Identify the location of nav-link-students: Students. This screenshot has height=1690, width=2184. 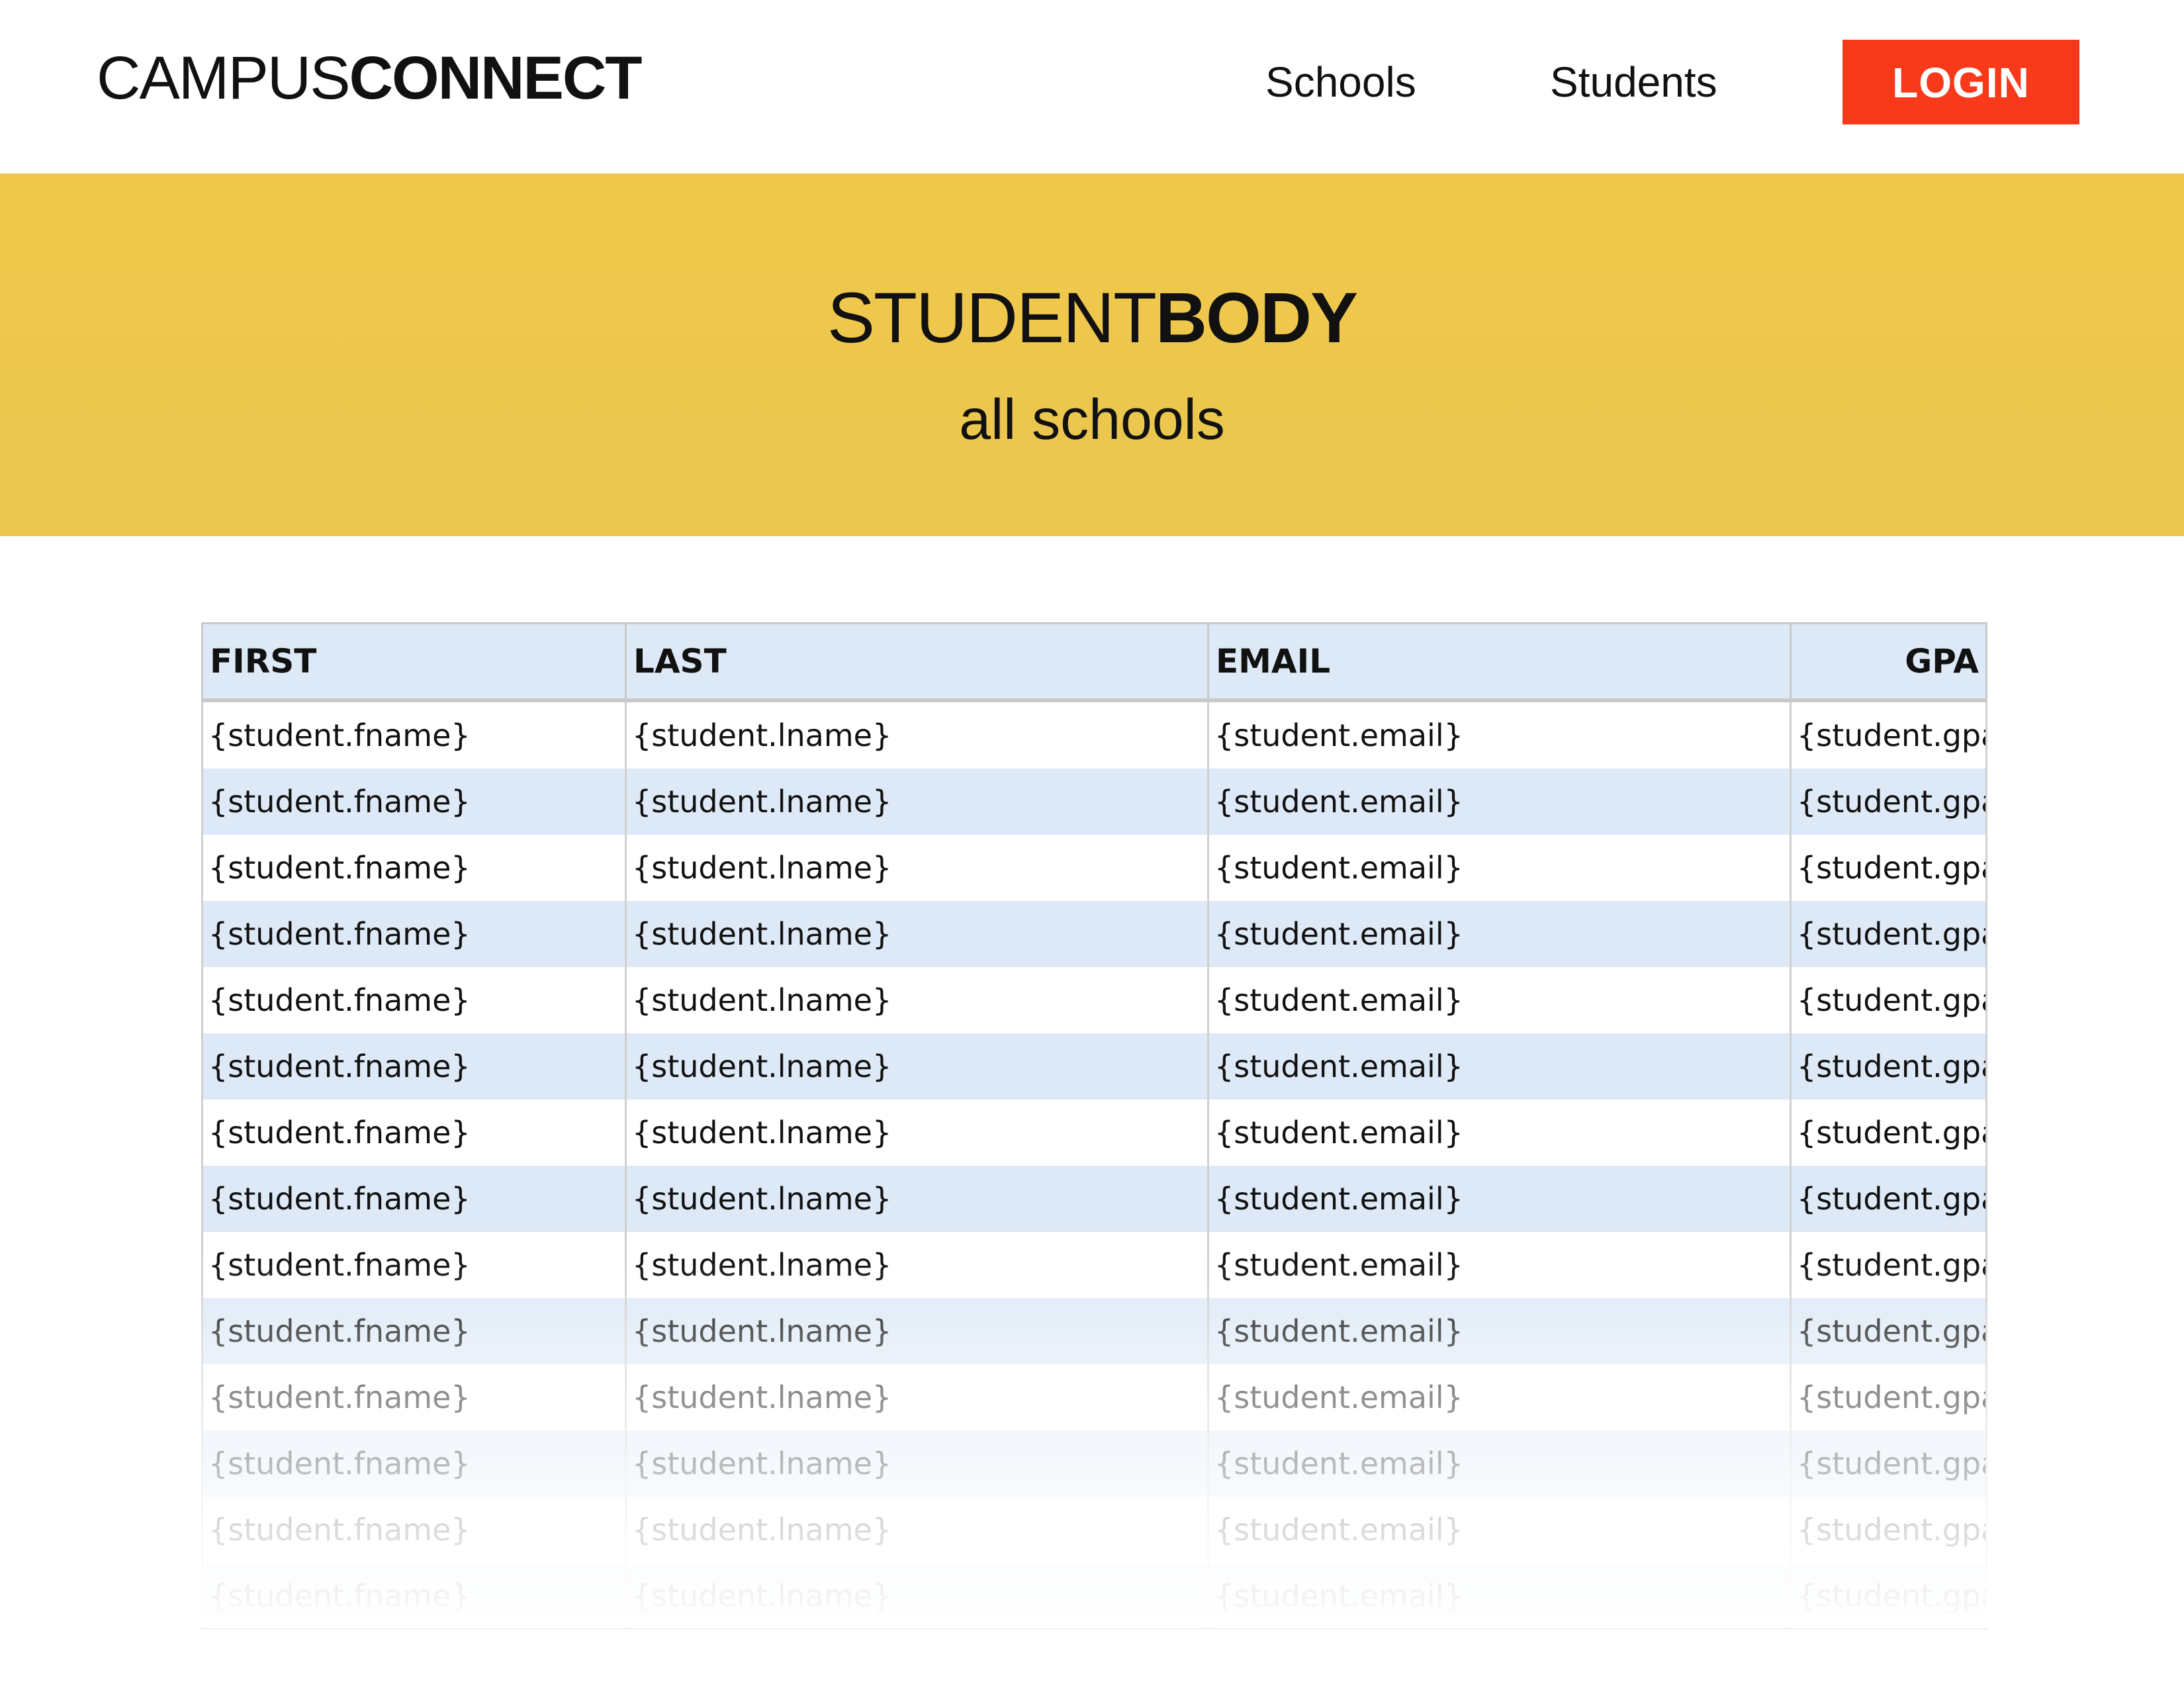
(1633, 82).